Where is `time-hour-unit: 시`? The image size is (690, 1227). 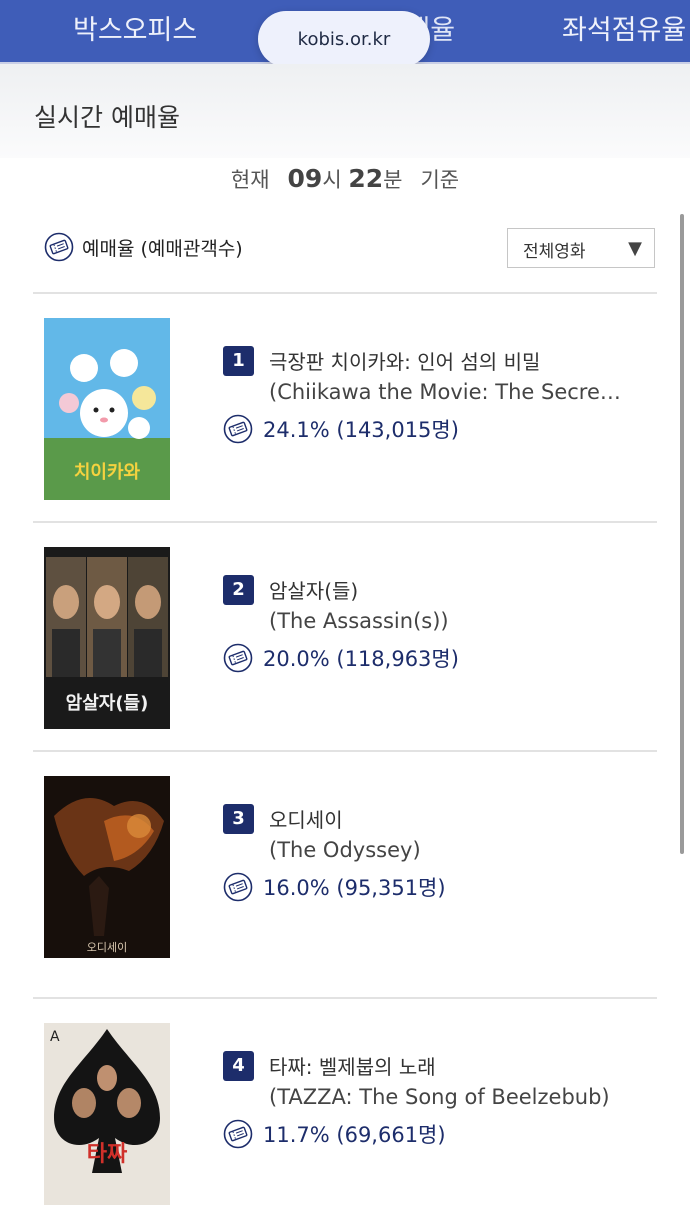
time-hour-unit: 시 is located at coordinates (332, 180).